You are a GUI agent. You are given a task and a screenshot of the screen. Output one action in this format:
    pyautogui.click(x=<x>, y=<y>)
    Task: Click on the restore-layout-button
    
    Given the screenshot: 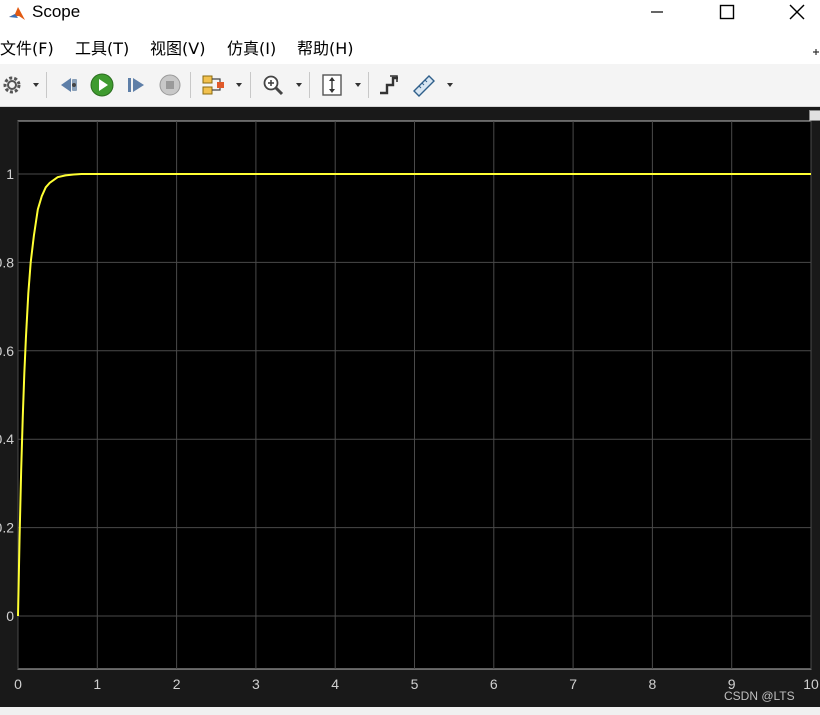 What is the action you would take?
    pyautogui.click(x=389, y=85)
    